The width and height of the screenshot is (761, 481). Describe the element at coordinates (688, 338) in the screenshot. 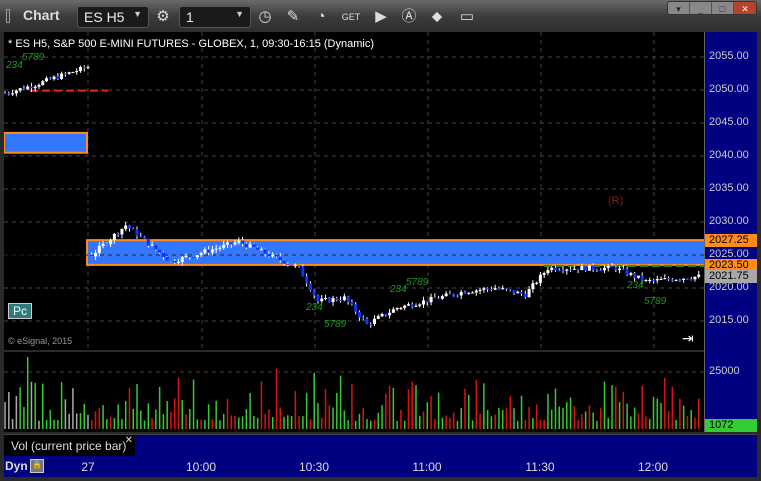

I see `scroll-to-end-icon: ⇥` at that location.